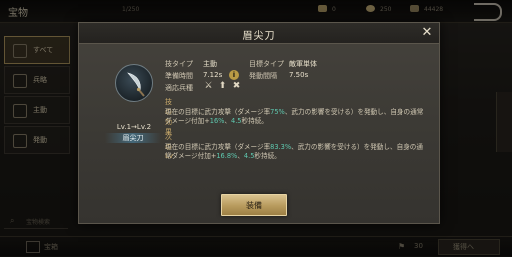 This screenshot has width=512, height=257. What do you see at coordinates (299, 75) in the screenshot?
I see `interval-value: 7.50s` at bounding box center [299, 75].